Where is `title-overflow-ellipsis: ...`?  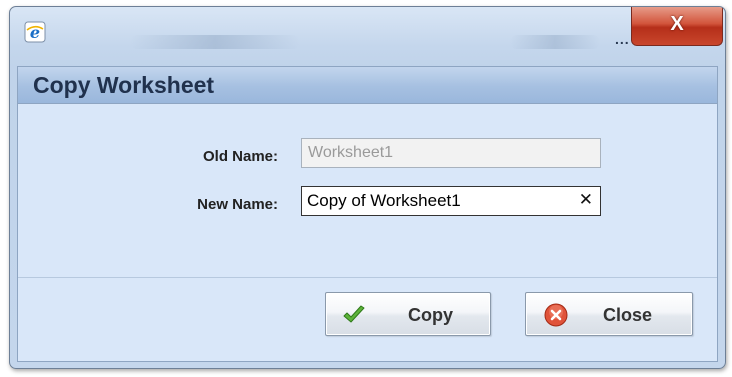
title-overflow-ellipsis: ... is located at coordinates (622, 39).